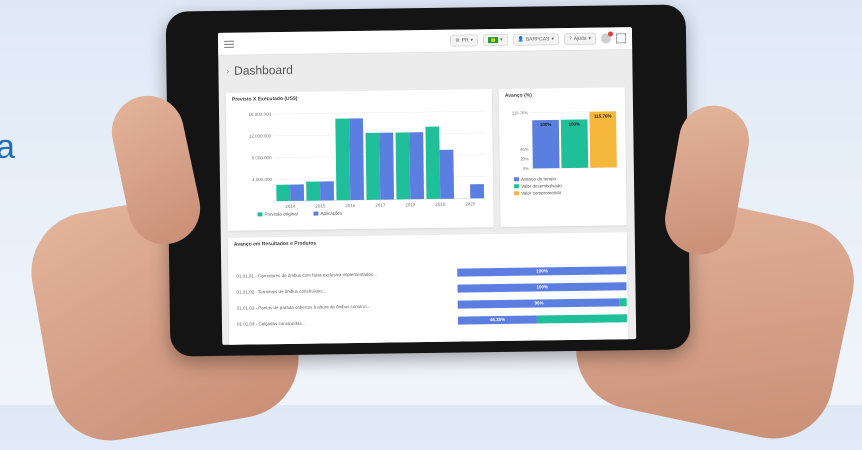 This screenshot has height=450, width=862. What do you see at coordinates (610, 34) in the screenshot?
I see `notification-badge` at bounding box center [610, 34].